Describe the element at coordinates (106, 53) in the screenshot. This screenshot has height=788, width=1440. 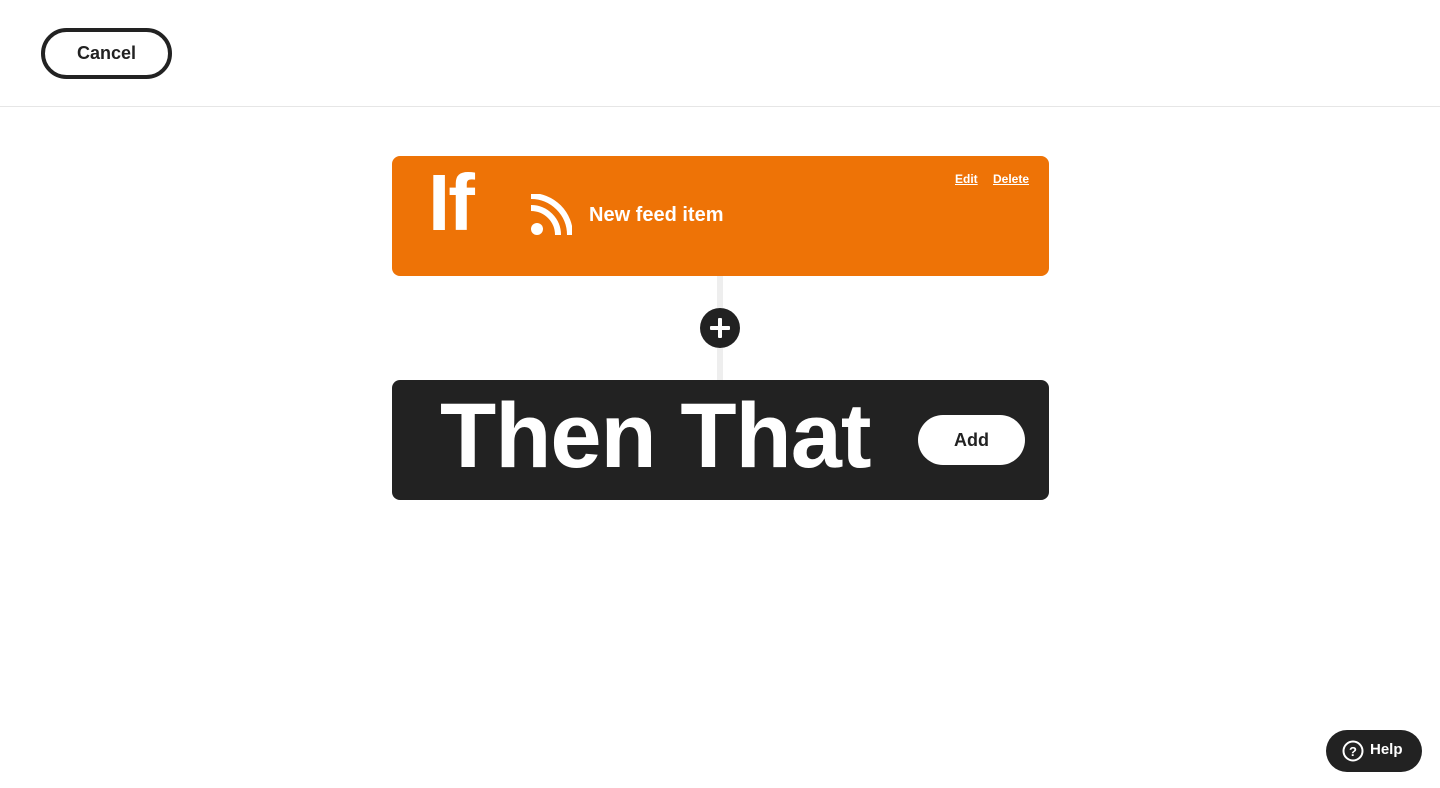
I see `cancel-button: Cancel` at that location.